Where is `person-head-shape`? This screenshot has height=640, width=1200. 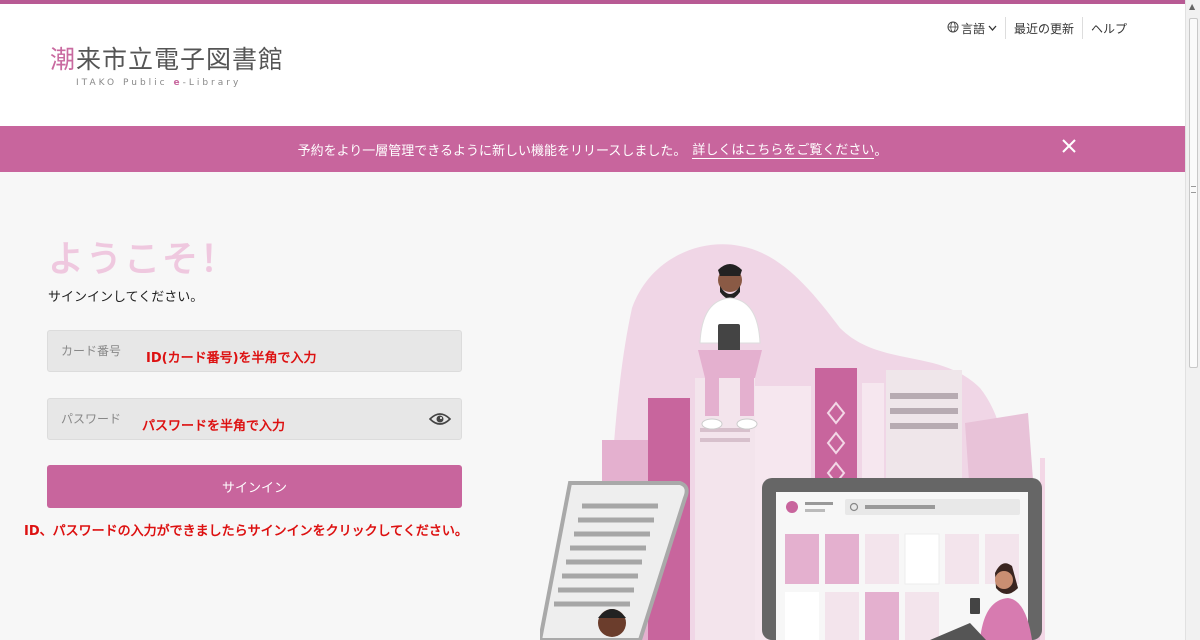
person-head-shape is located at coordinates (612, 623).